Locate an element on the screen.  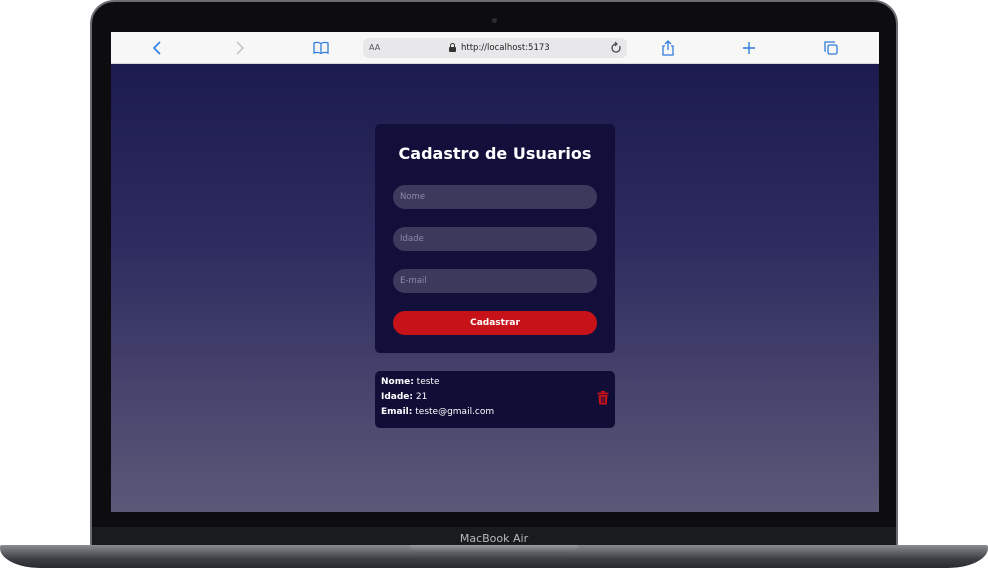
register-form: Cadastro de Usuarios Cadastrar is located at coordinates (495, 238).